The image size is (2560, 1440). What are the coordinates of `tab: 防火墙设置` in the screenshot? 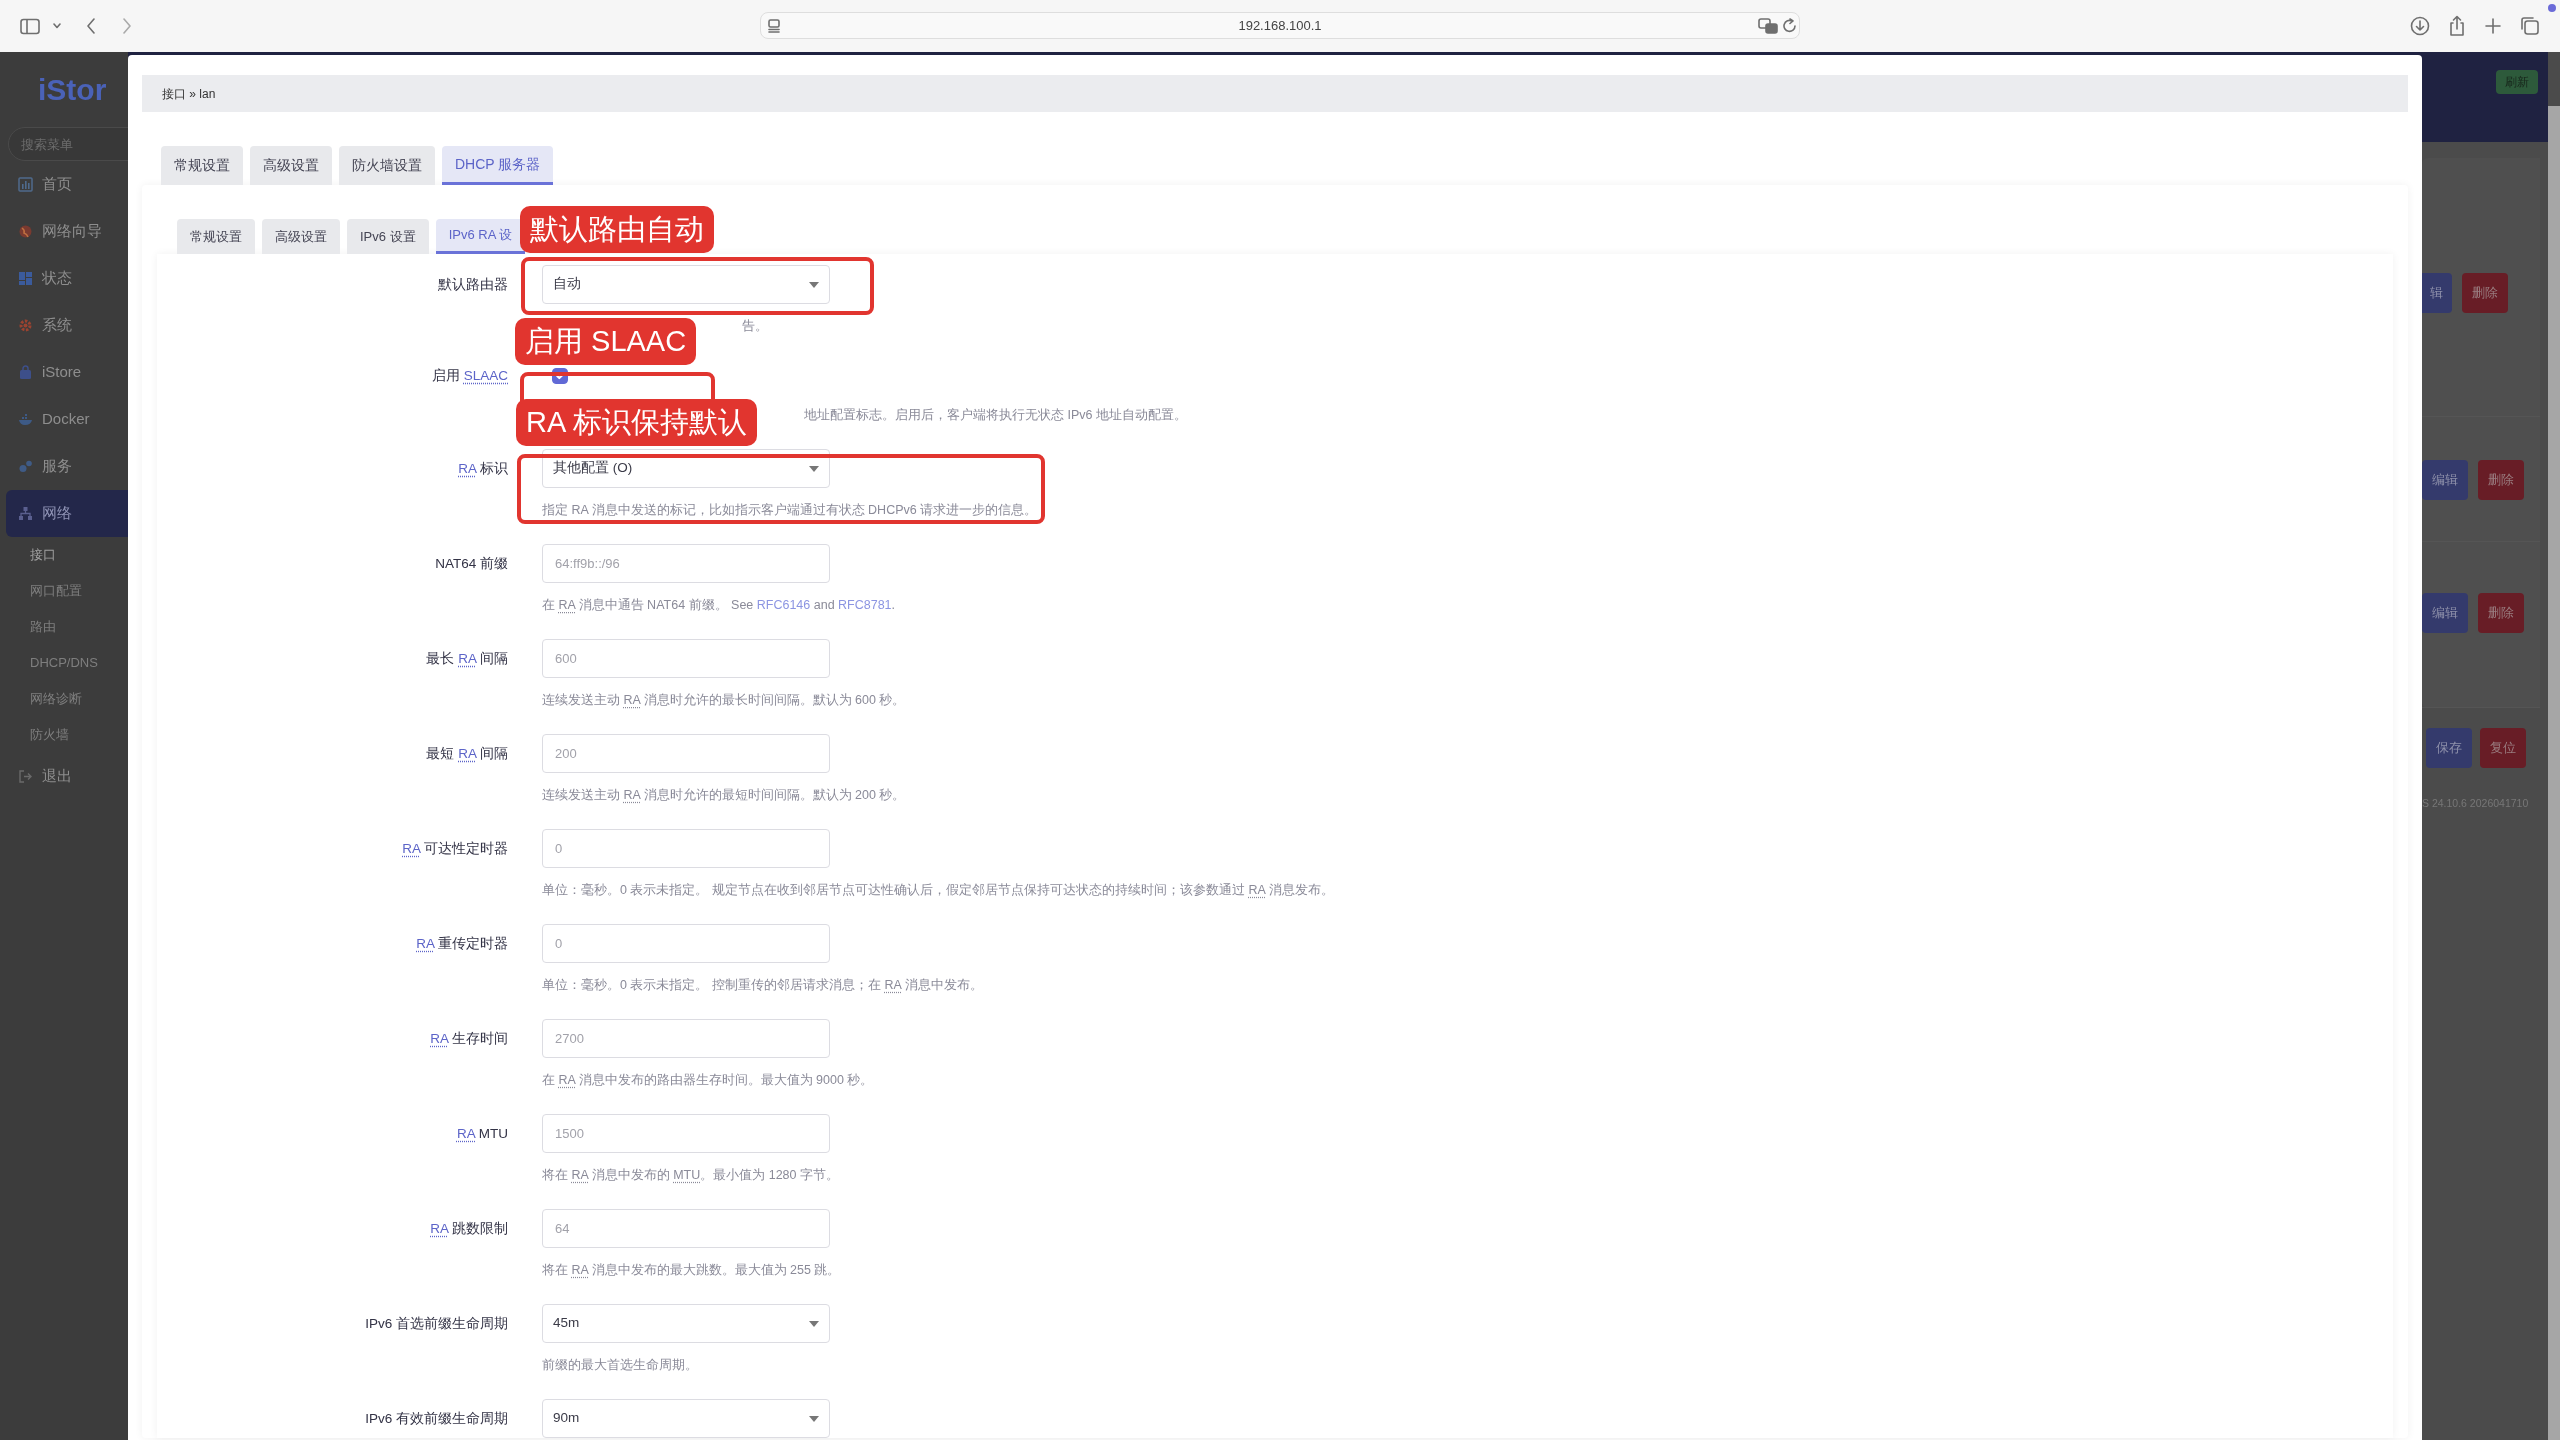 It's located at (387, 165).